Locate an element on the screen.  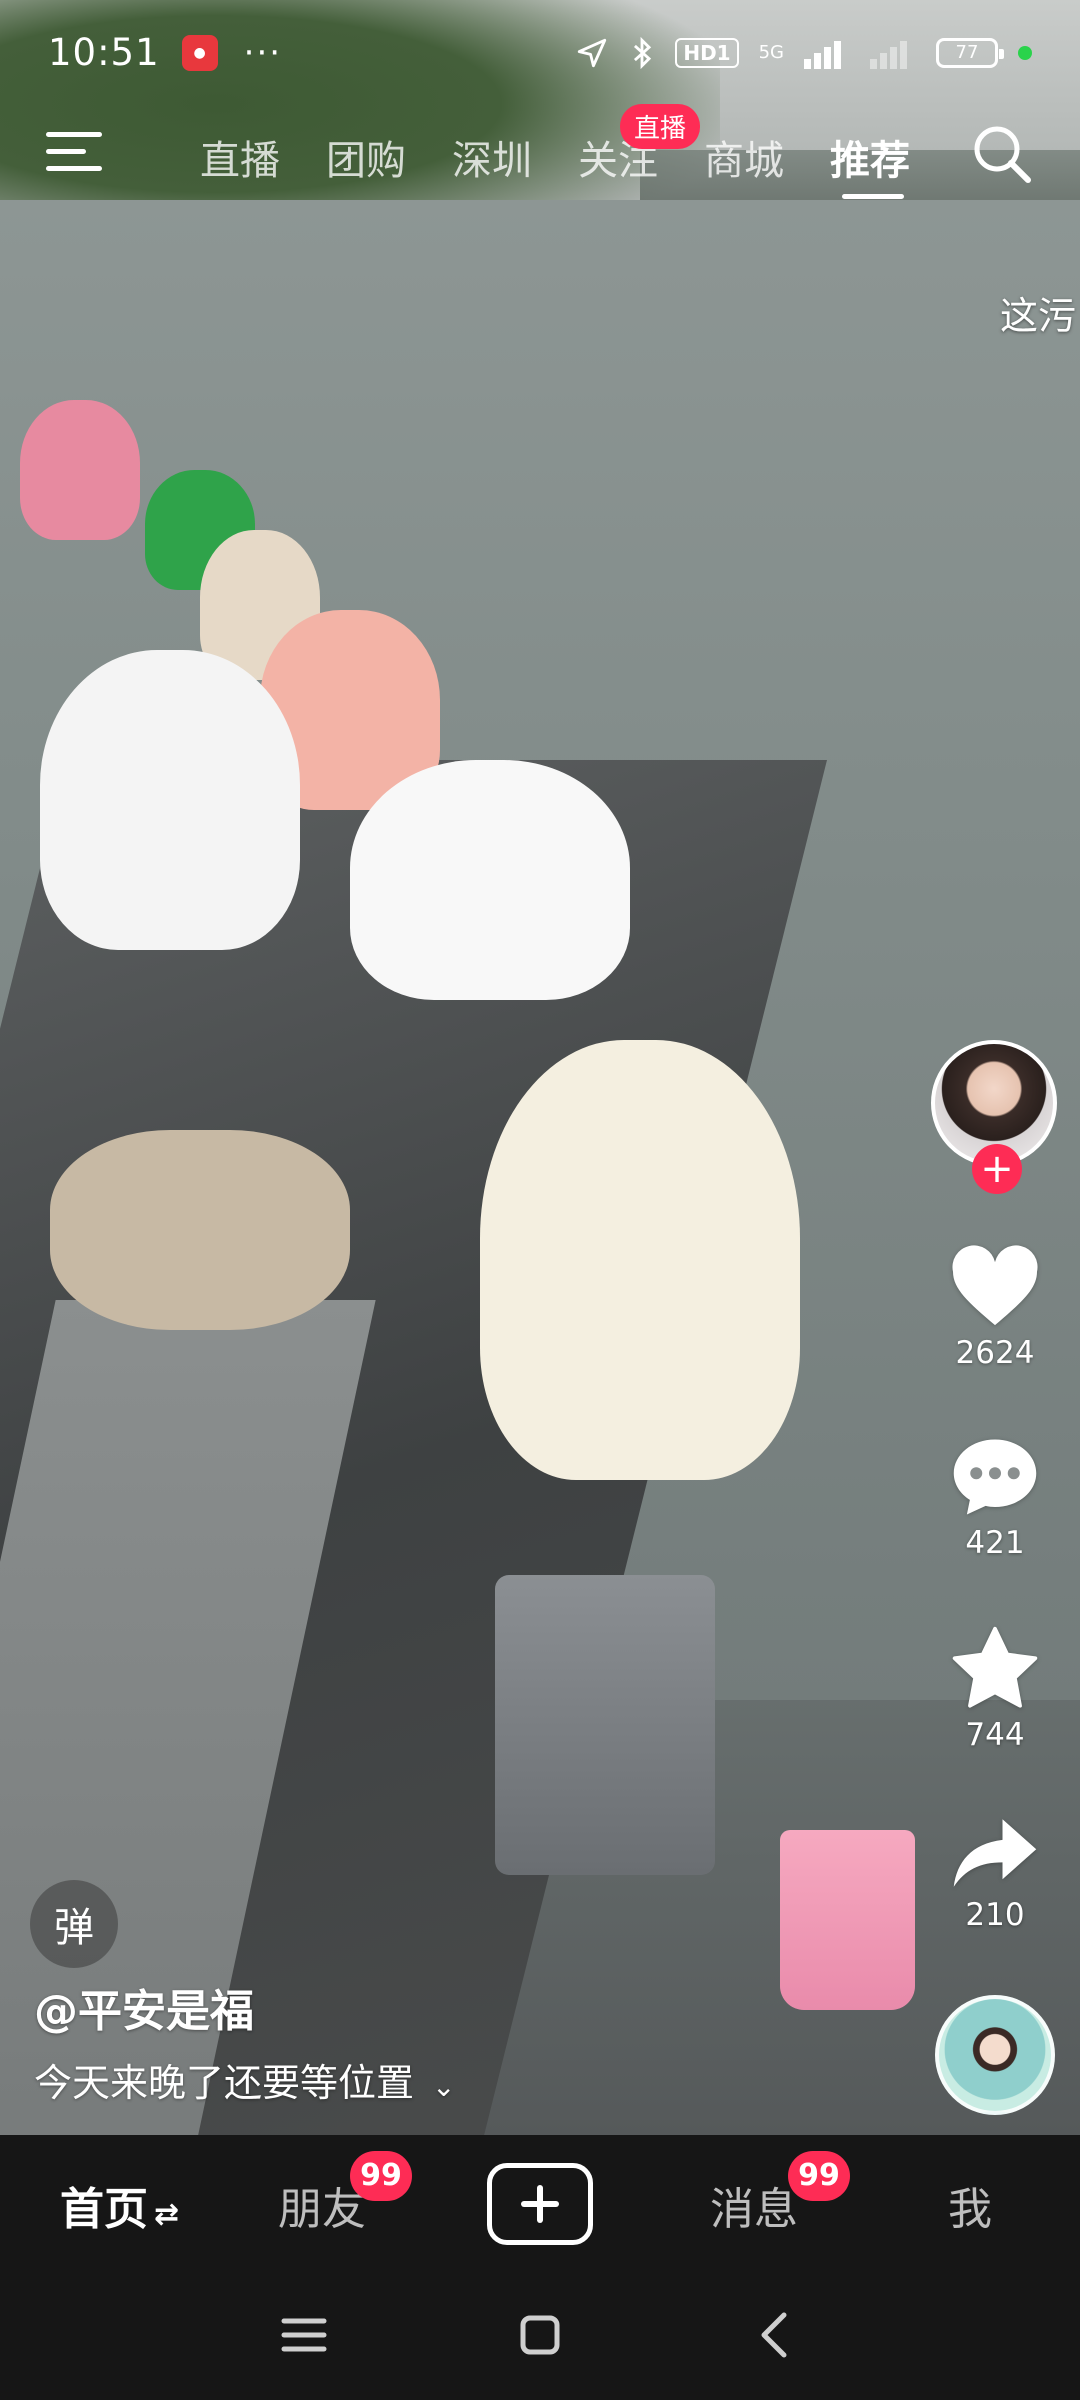
tabbar-home-label: 首页 is located at coordinates (104, 2209).